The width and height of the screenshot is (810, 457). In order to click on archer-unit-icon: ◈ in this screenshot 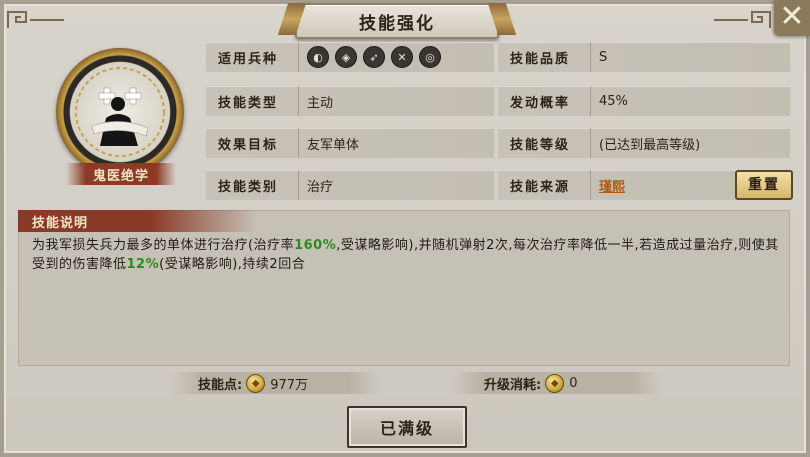, I will do `click(346, 57)`.